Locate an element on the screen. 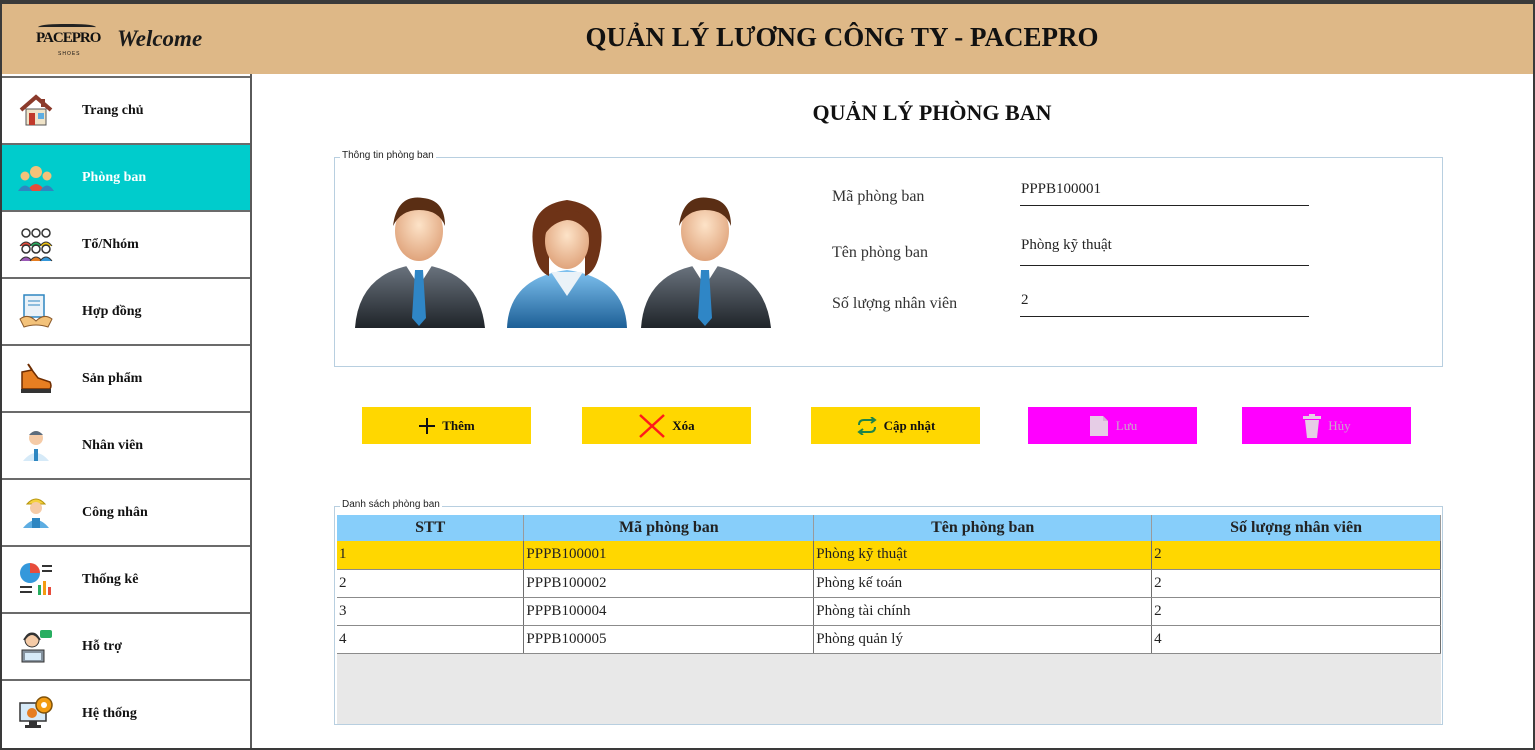 This screenshot has height=750, width=1535. delete-button: Xóa is located at coordinates (666, 425).